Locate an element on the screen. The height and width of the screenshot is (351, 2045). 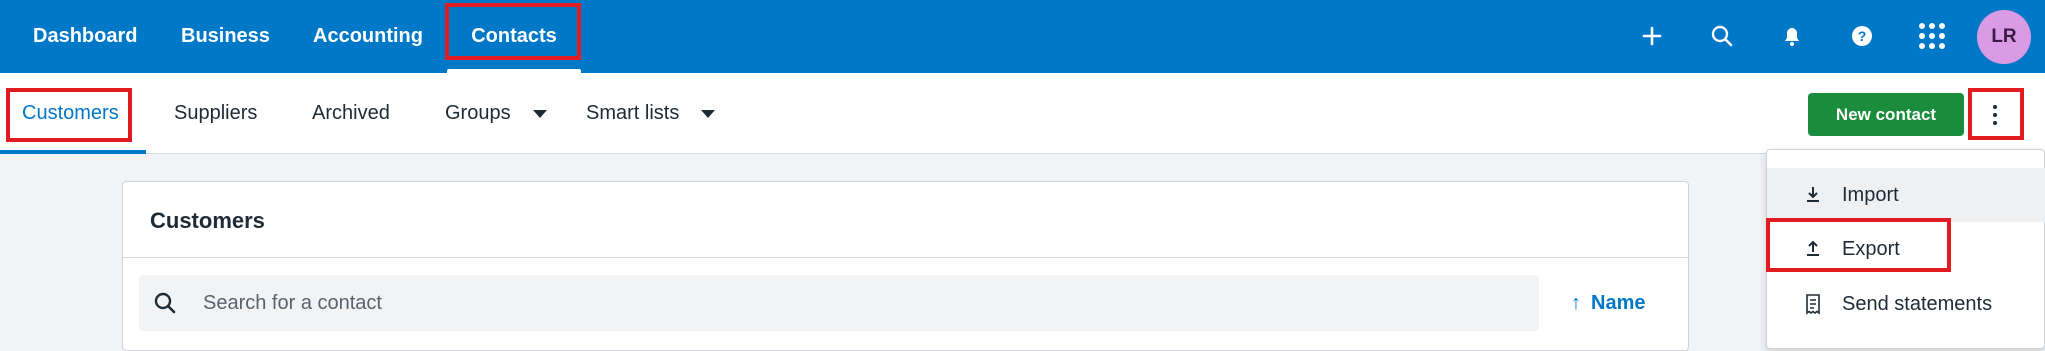
menu-item-send-statements: Send statements is located at coordinates (1906, 304).